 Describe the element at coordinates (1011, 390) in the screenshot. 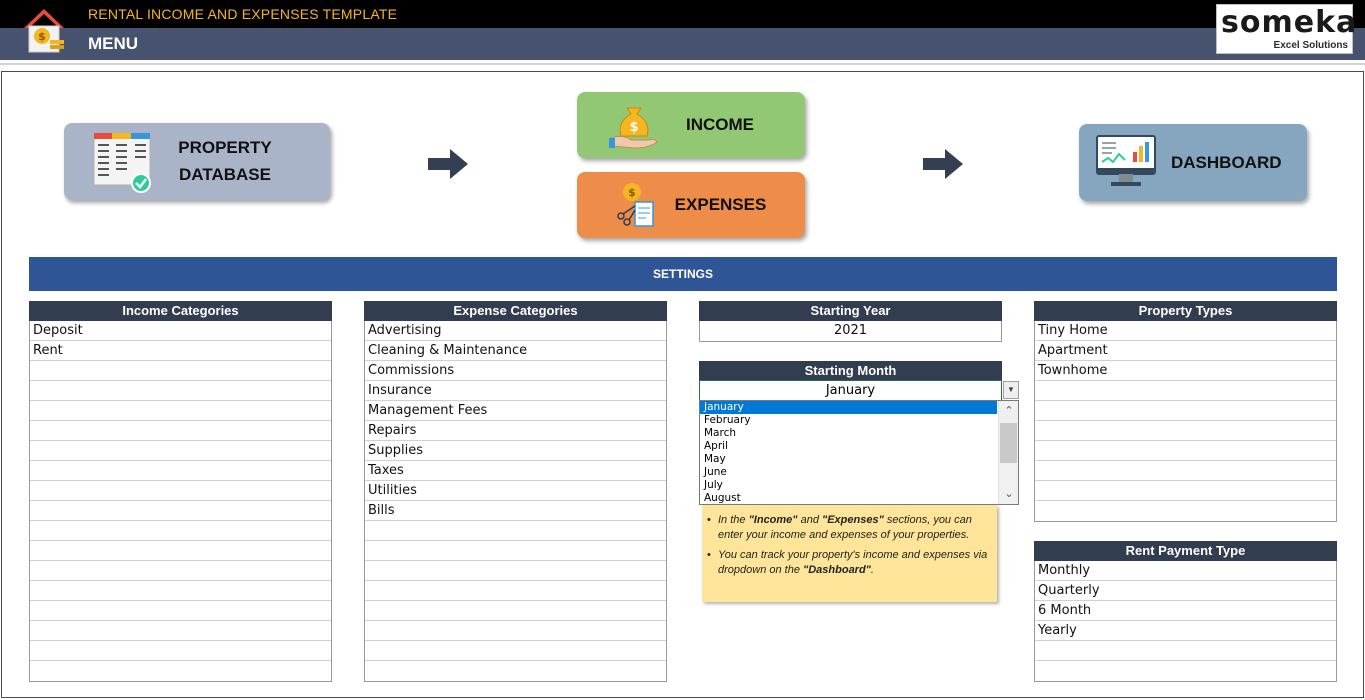

I see `dropdown-arrow-button: ▼` at that location.